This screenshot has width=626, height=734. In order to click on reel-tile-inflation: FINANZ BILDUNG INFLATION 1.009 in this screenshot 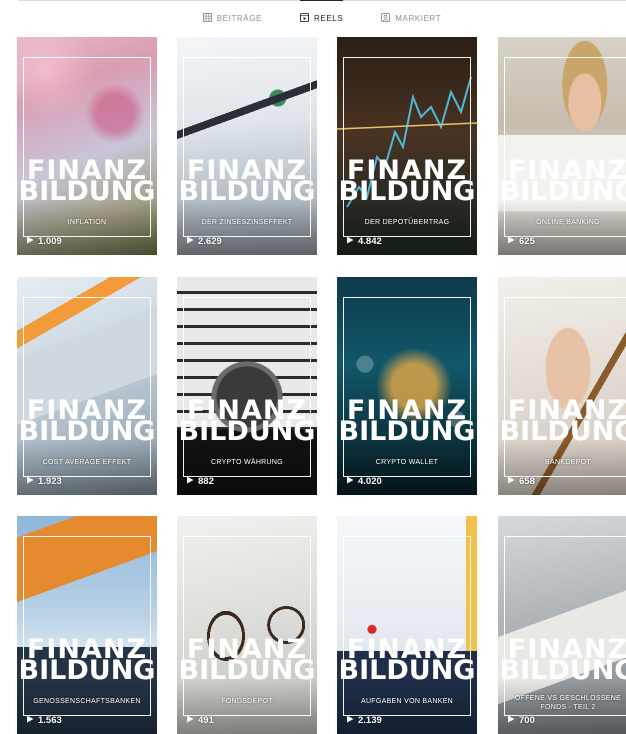, I will do `click(87, 146)`.